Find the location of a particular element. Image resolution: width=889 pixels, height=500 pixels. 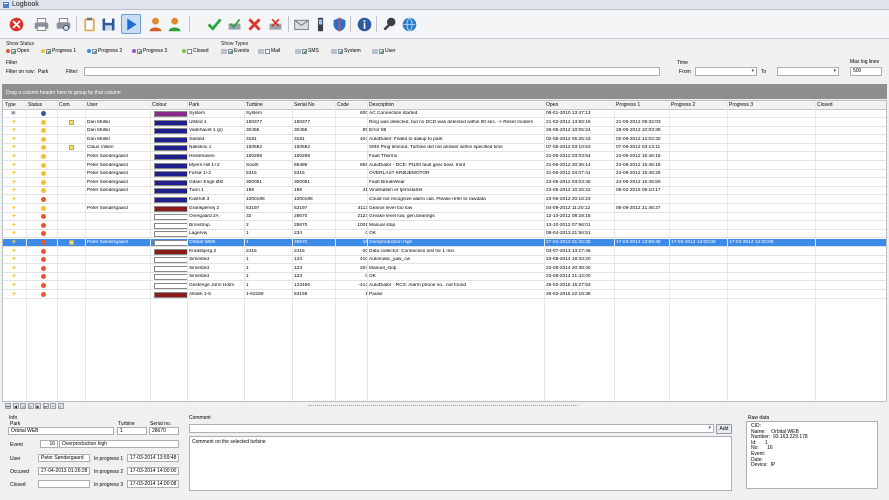

max-log-input: 500 is located at coordinates (866, 71).